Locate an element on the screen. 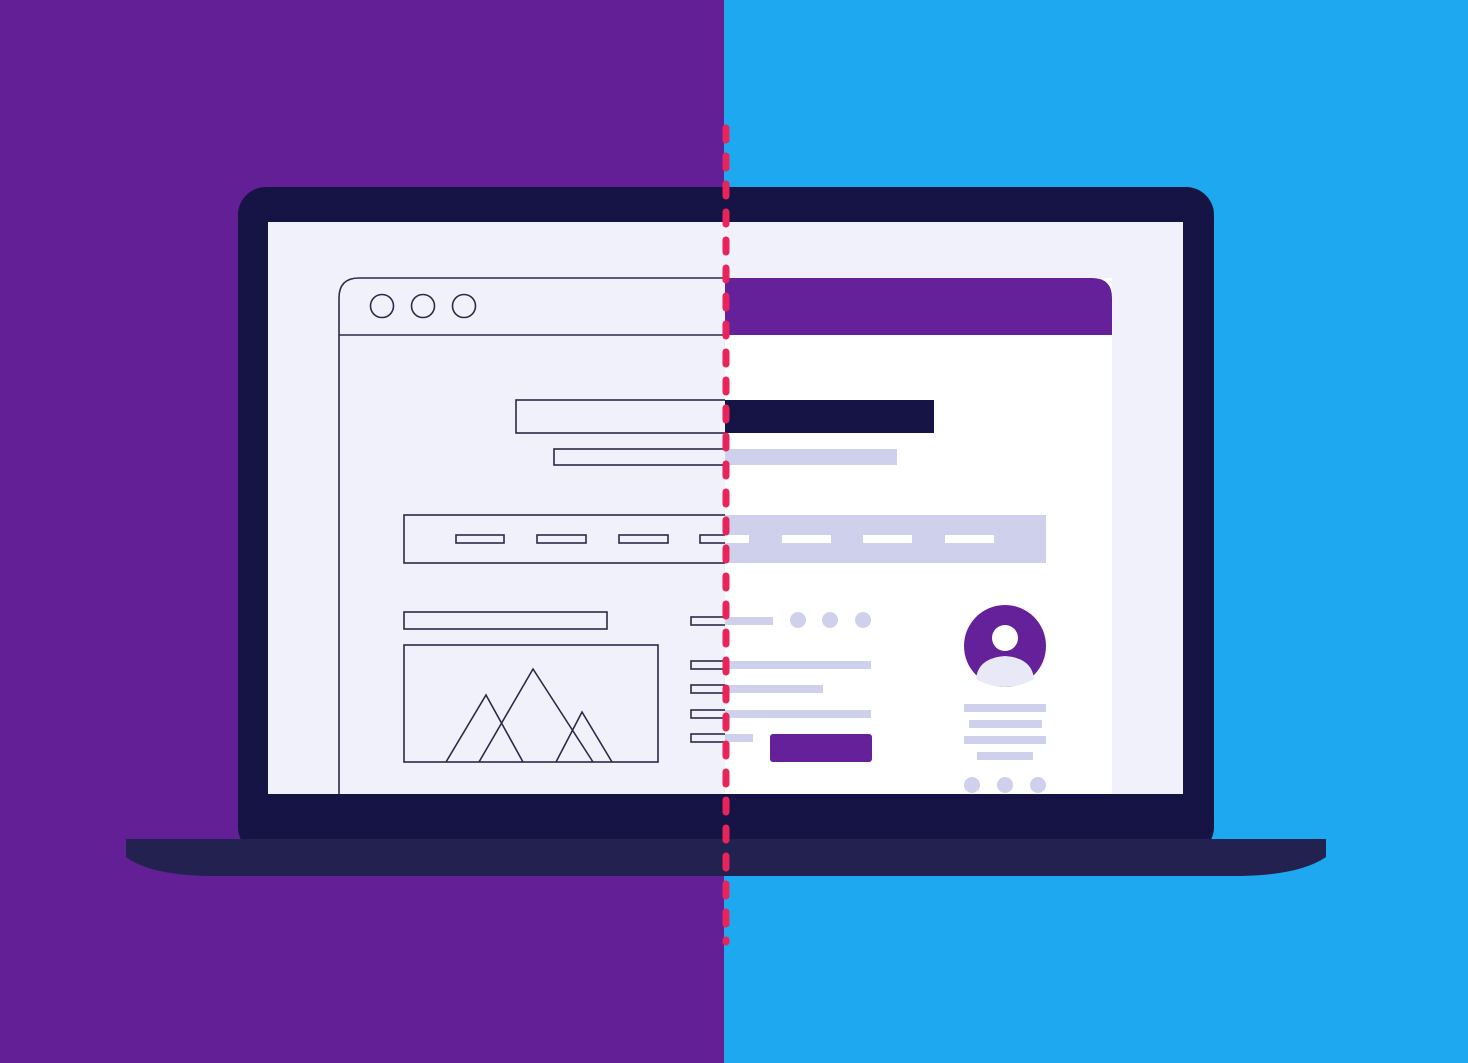 This screenshot has height=1063, width=1468. user-profile-icon is located at coordinates (1005, 646).